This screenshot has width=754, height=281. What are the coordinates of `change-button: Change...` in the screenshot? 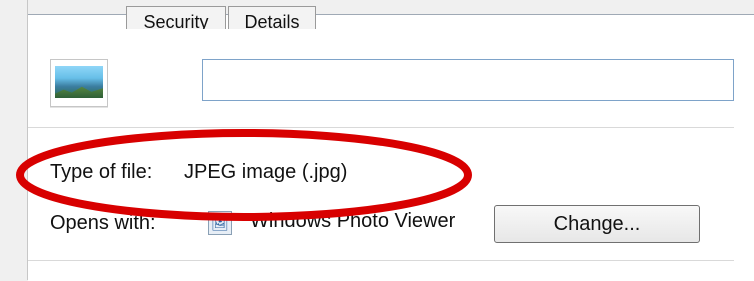 It's located at (597, 224).